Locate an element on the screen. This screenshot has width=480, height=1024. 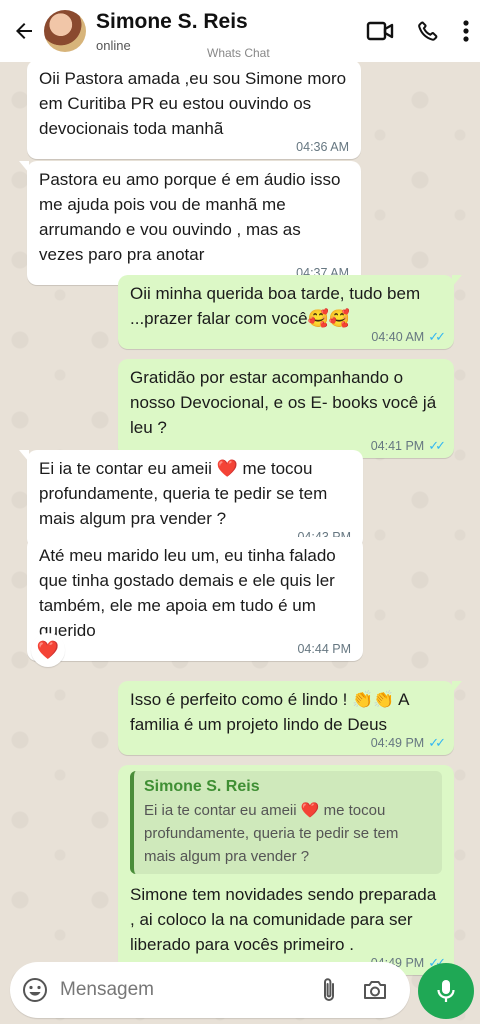
attach-button is located at coordinates (329, 990).